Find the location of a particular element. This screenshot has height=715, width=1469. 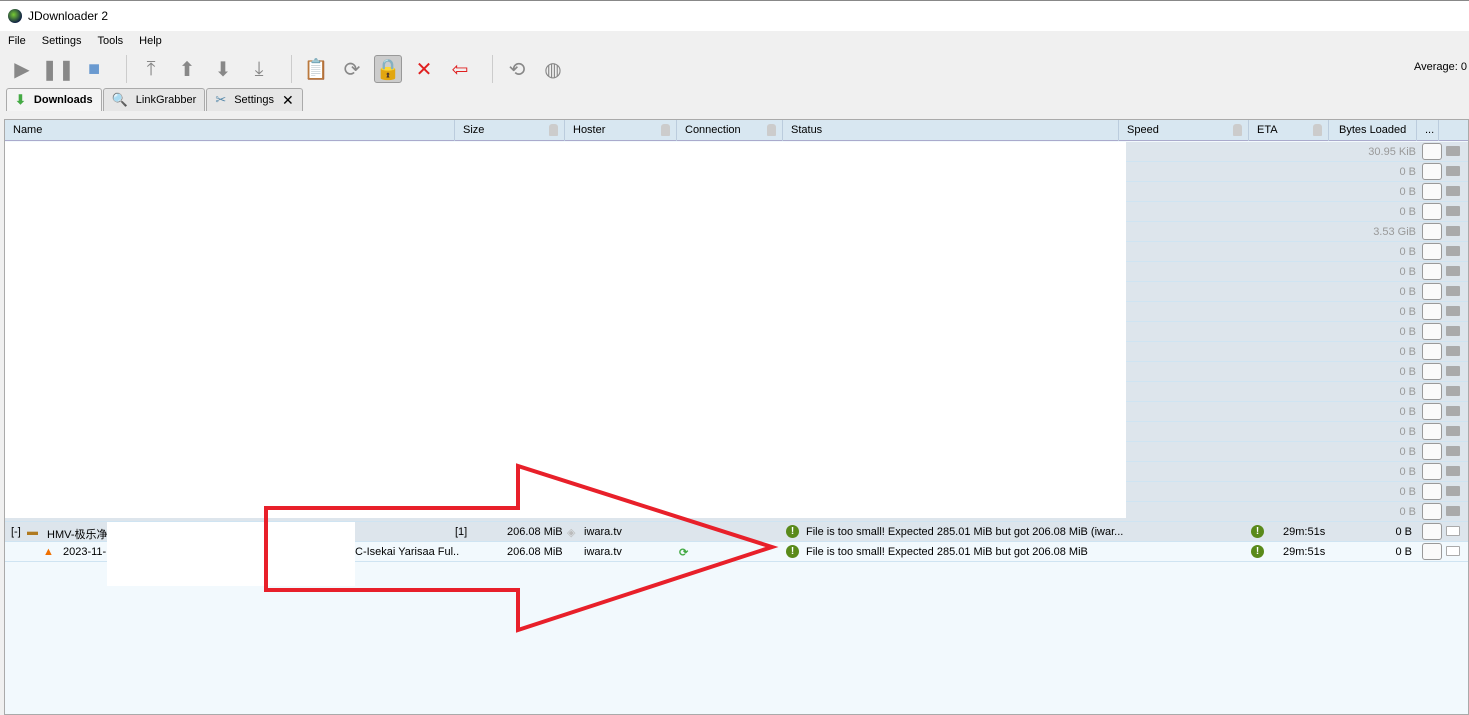

link-bytes-loaded: 0 B is located at coordinates (1403, 552).